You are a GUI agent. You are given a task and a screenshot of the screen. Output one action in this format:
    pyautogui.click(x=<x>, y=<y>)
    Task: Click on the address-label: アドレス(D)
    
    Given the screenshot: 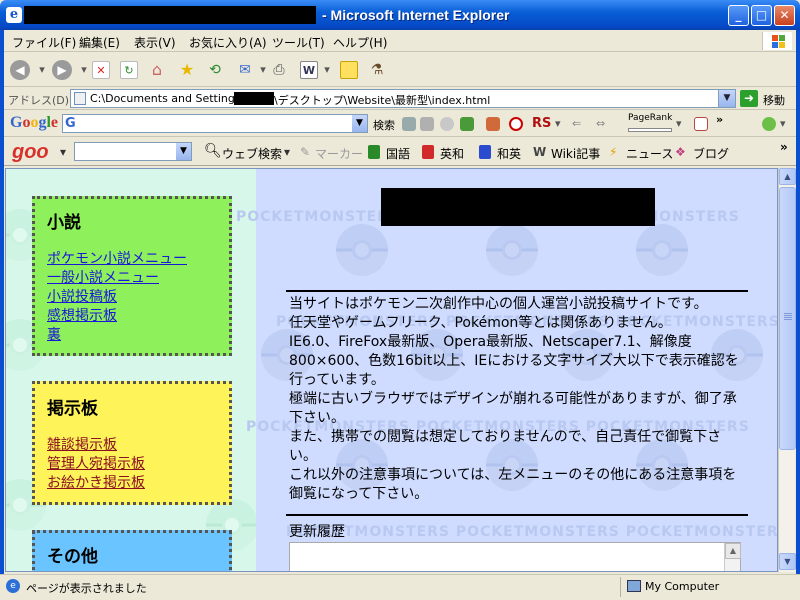 What is the action you would take?
    pyautogui.click(x=39, y=100)
    